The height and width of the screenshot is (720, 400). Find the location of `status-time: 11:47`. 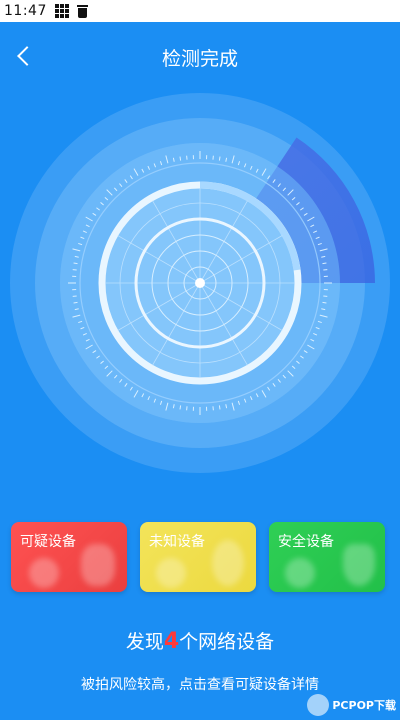

status-time: 11:47 is located at coordinates (25, 11).